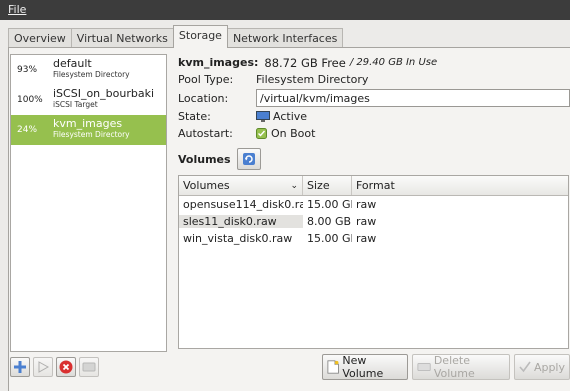  I want to click on state-row: State: Active, so click(374, 116).